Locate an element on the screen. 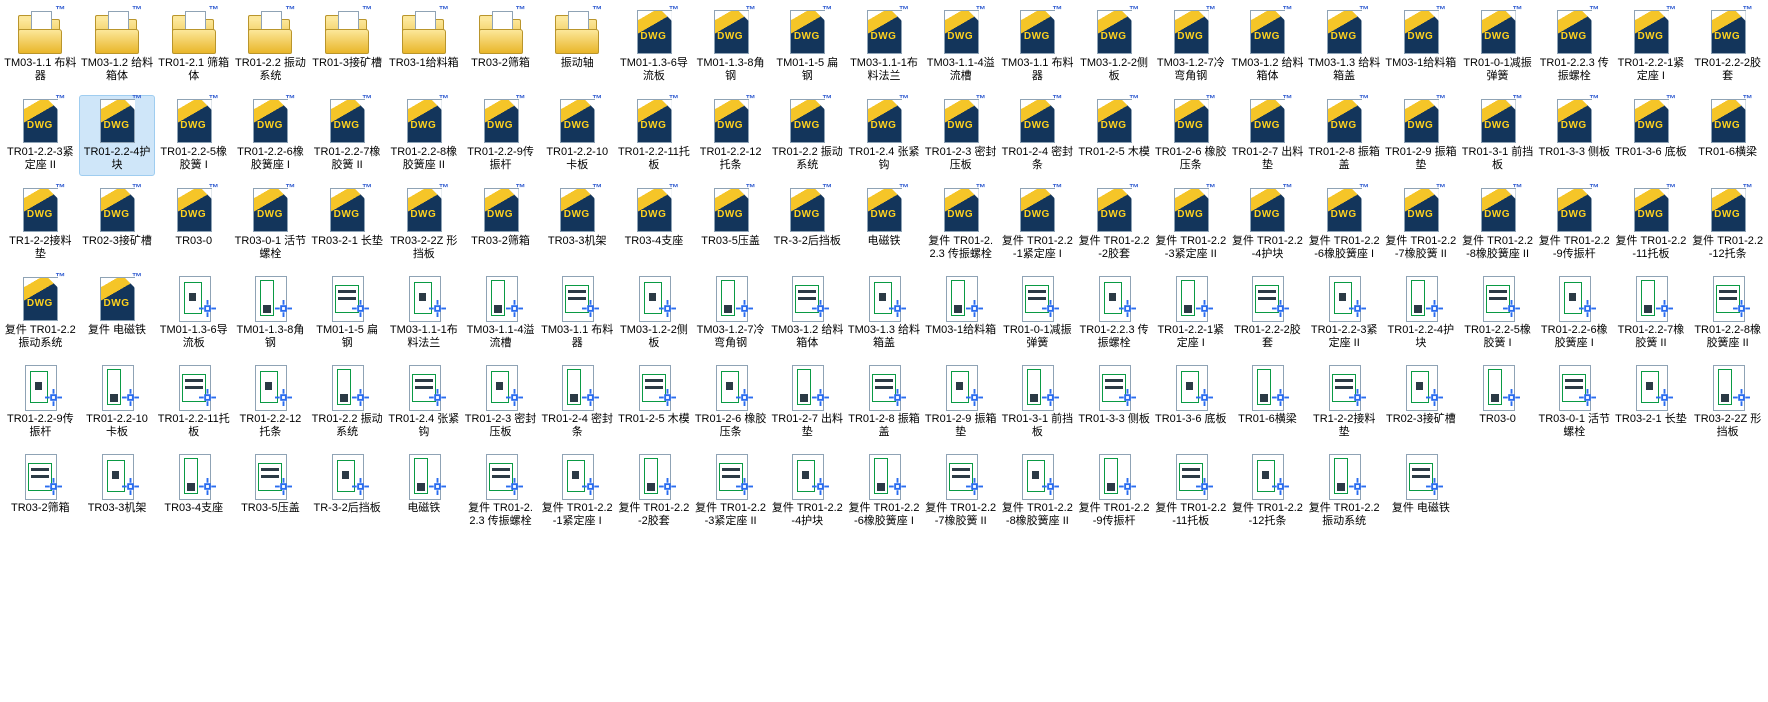 This screenshot has width=1768, height=702. file-item: DWG ™ TM01-1.3-6导流板 is located at coordinates (654, 46).